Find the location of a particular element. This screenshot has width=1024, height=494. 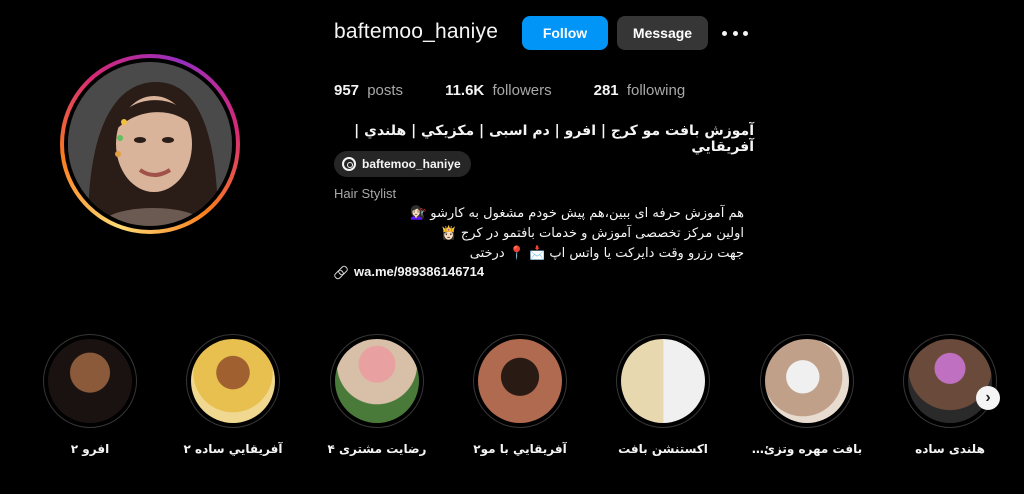

avatar-illustration is located at coordinates (150, 144).